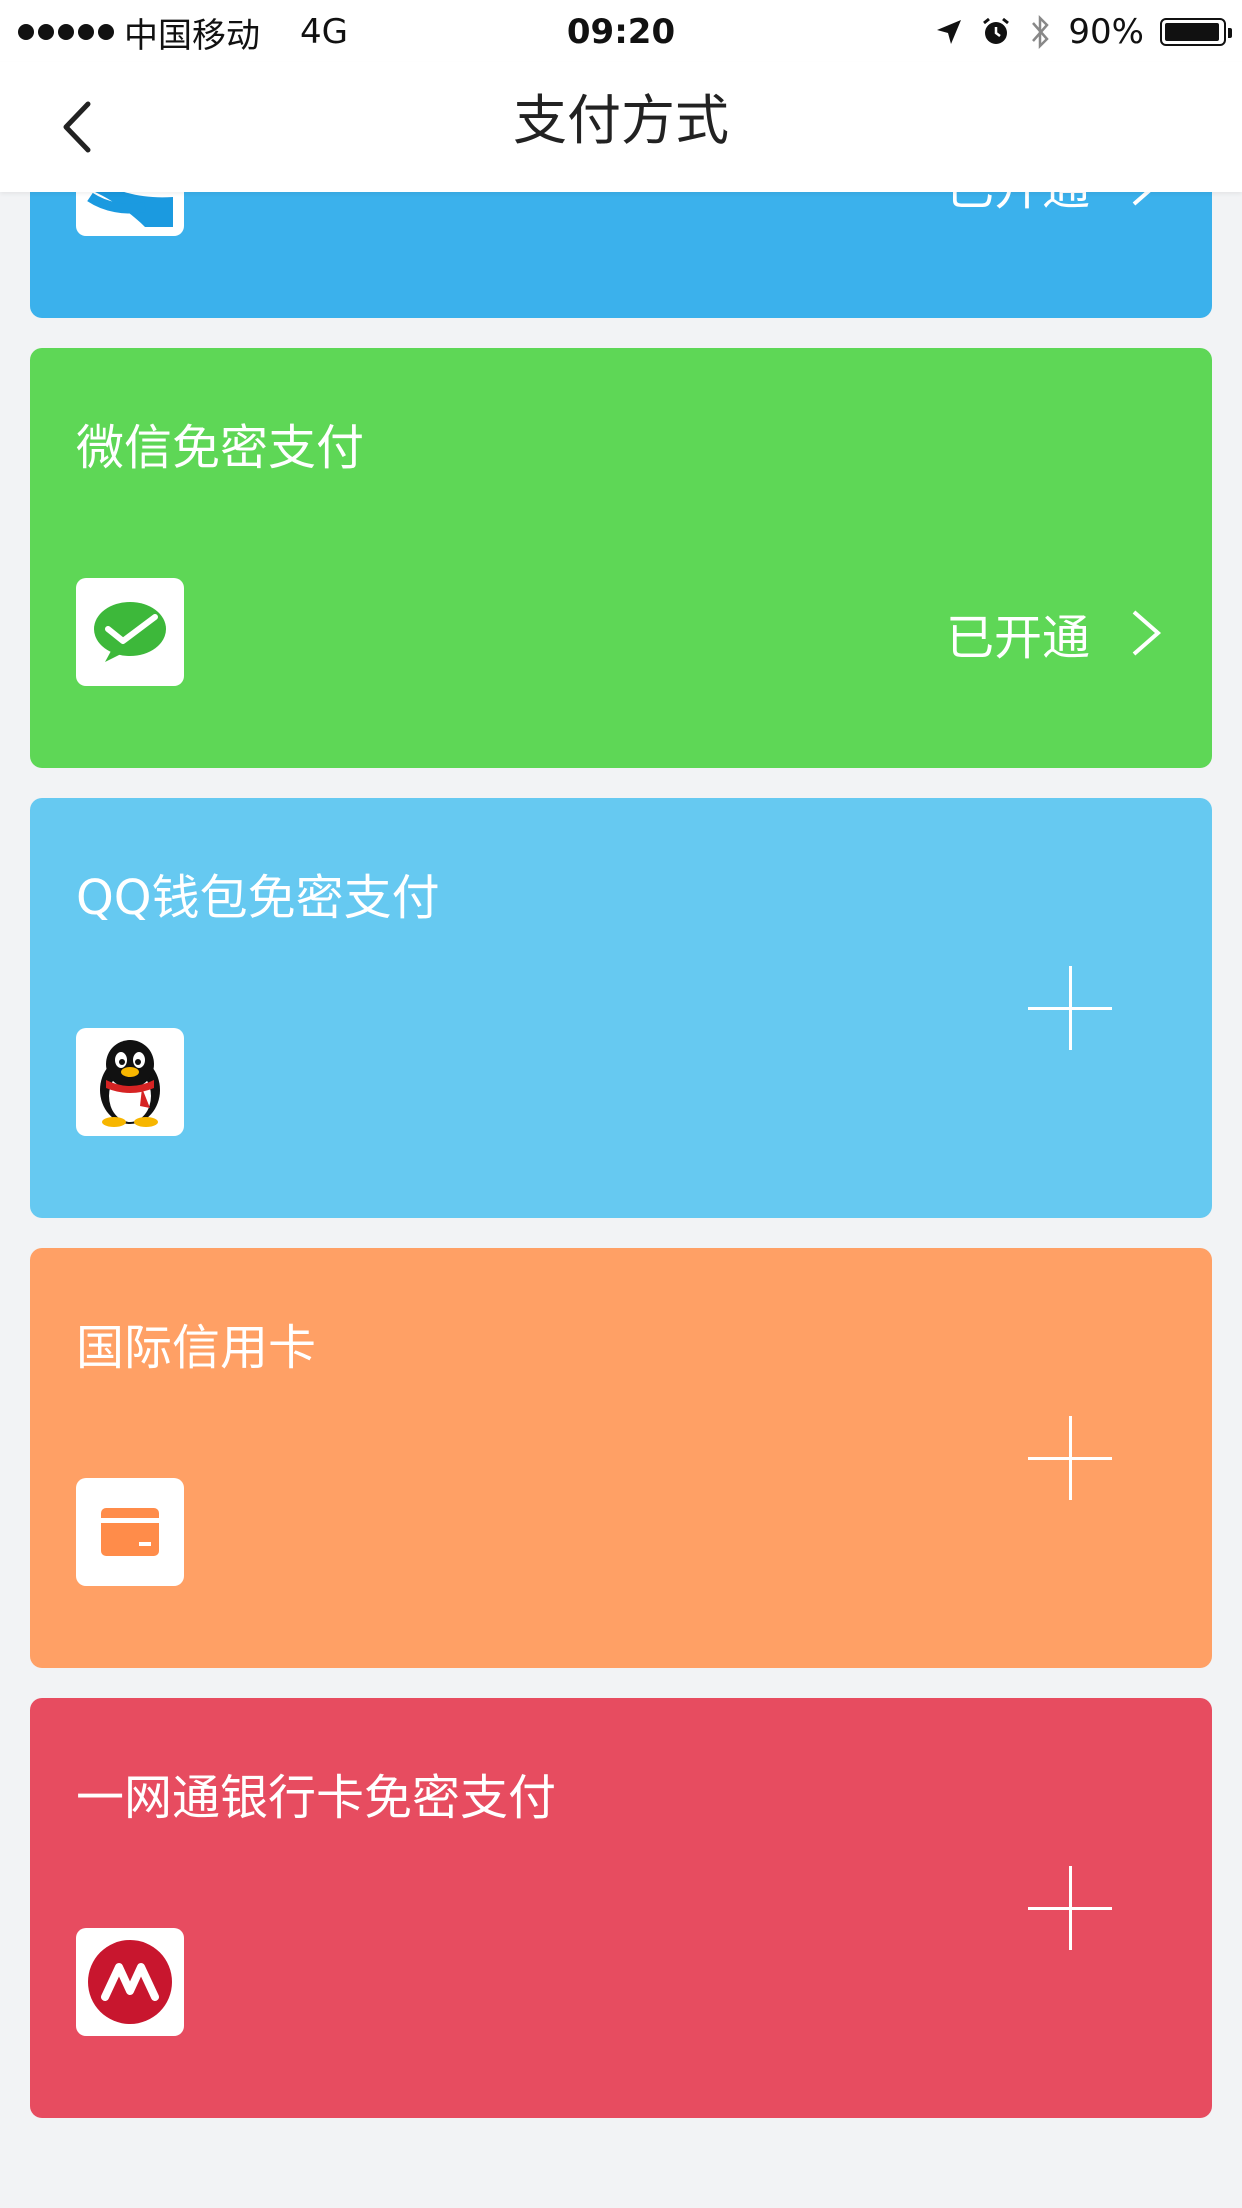  Describe the element at coordinates (996, 30) in the screenshot. I see `alarm-clock-icon` at that location.